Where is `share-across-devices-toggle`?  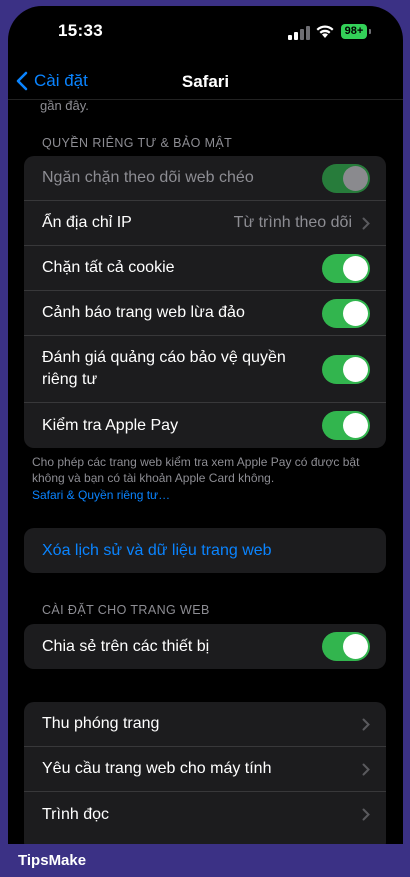
share-across-devices-toggle is located at coordinates (346, 646).